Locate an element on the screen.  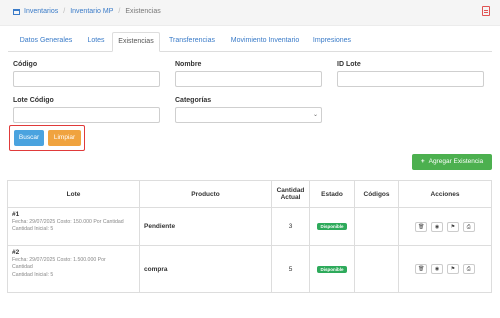
tab-transferencias: Transferencias is located at coordinates (192, 42).